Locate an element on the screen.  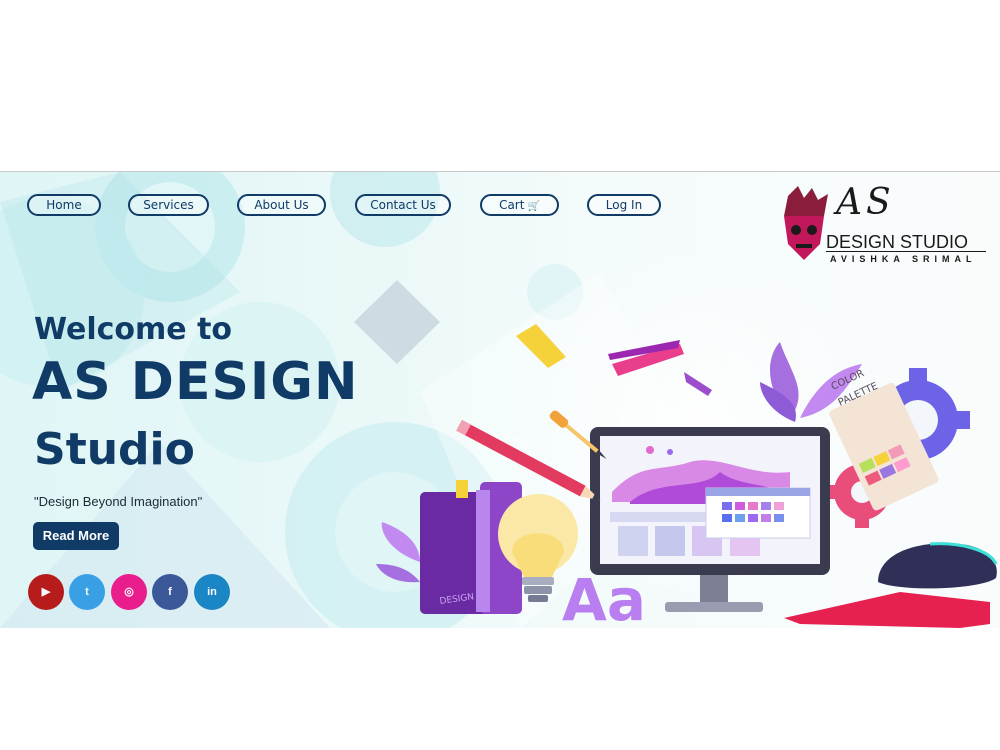
read-more-button: Read More is located at coordinates (76, 536).